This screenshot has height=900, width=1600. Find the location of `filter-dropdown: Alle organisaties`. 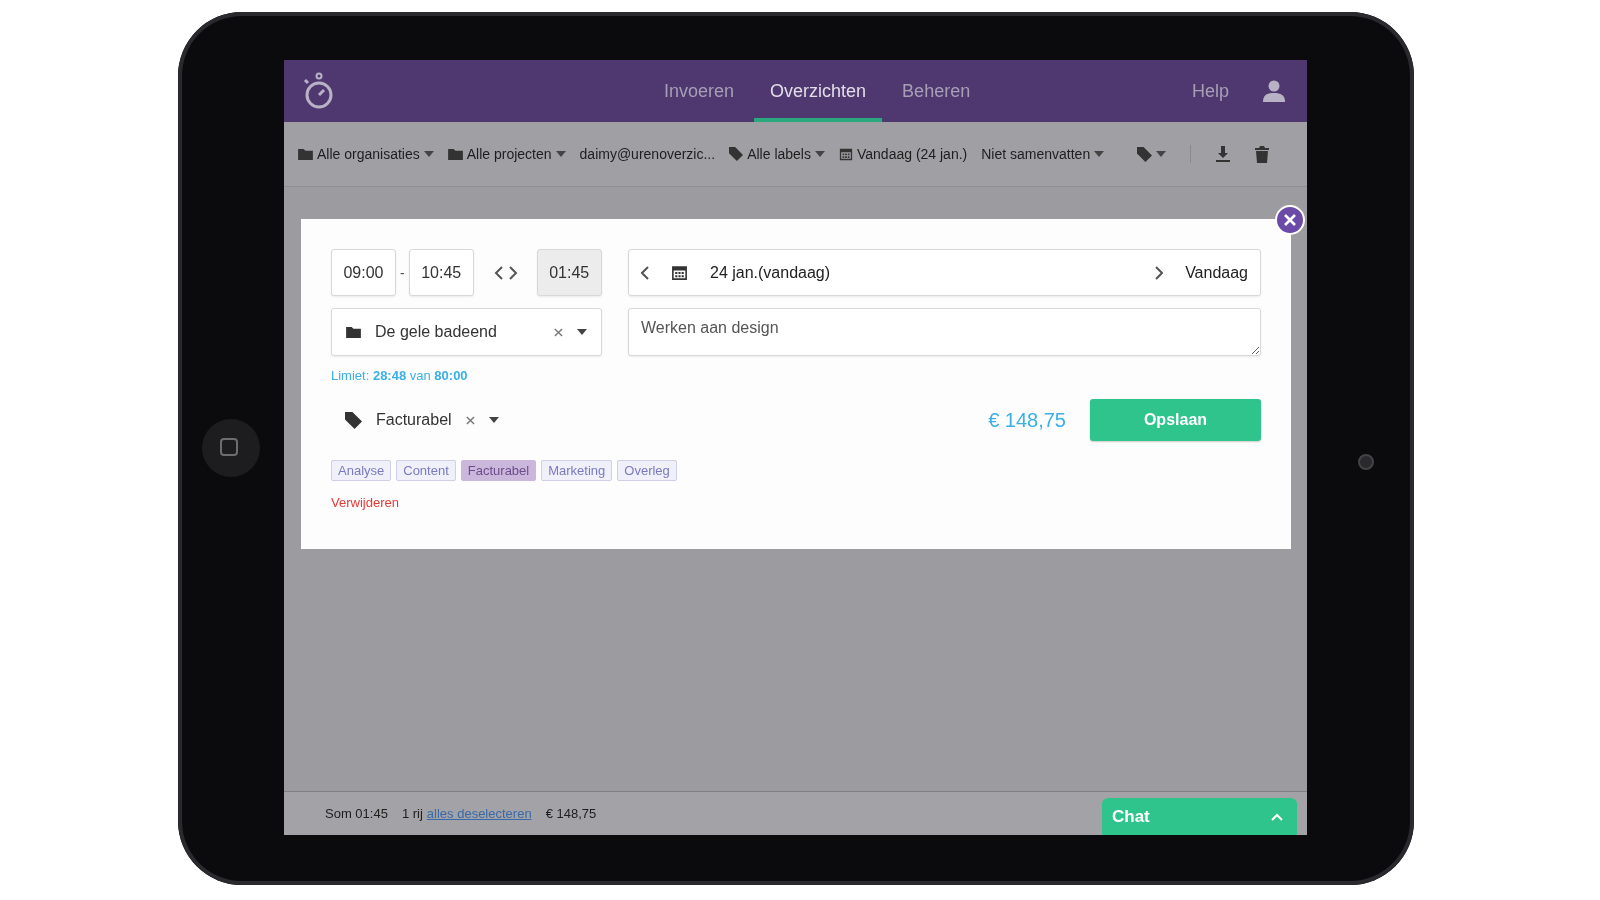

filter-dropdown: Alle organisaties is located at coordinates (366, 154).